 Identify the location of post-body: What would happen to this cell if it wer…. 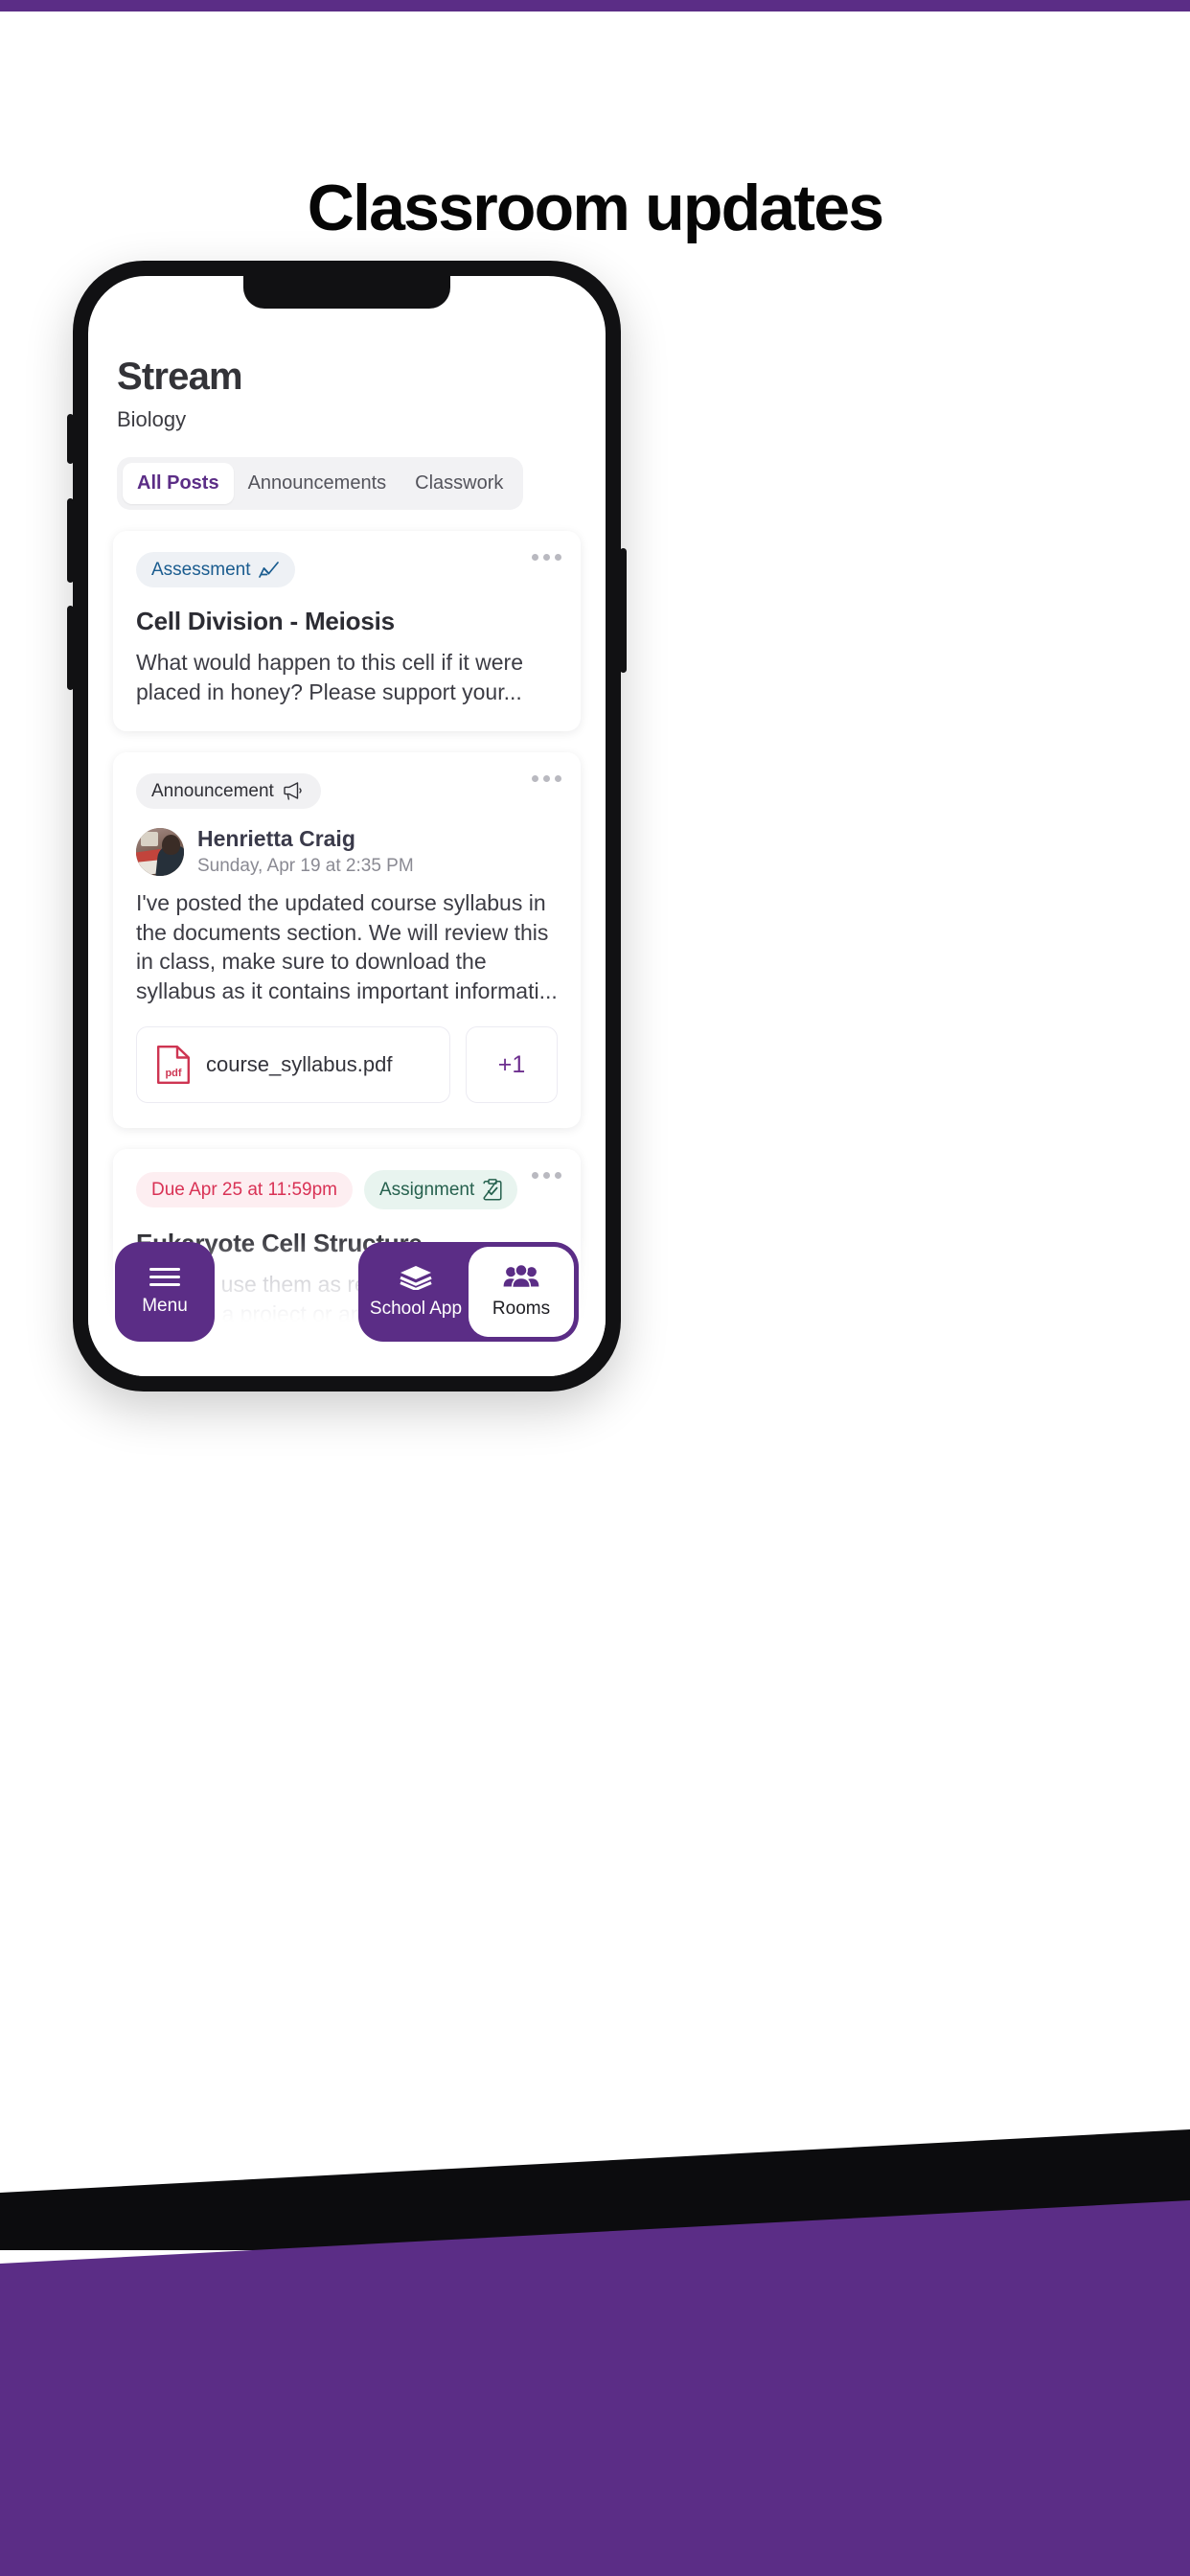
(329, 677).